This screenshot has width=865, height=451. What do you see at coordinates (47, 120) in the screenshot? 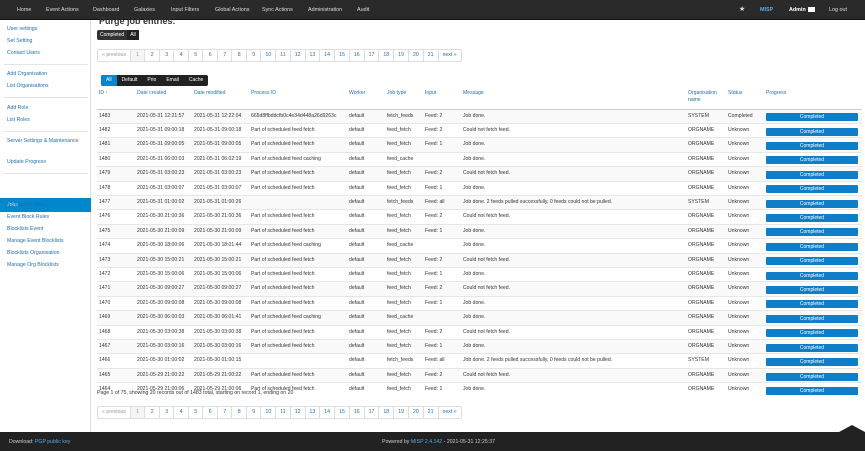
I see `sidebar-item-list-roles: List Roles` at bounding box center [47, 120].